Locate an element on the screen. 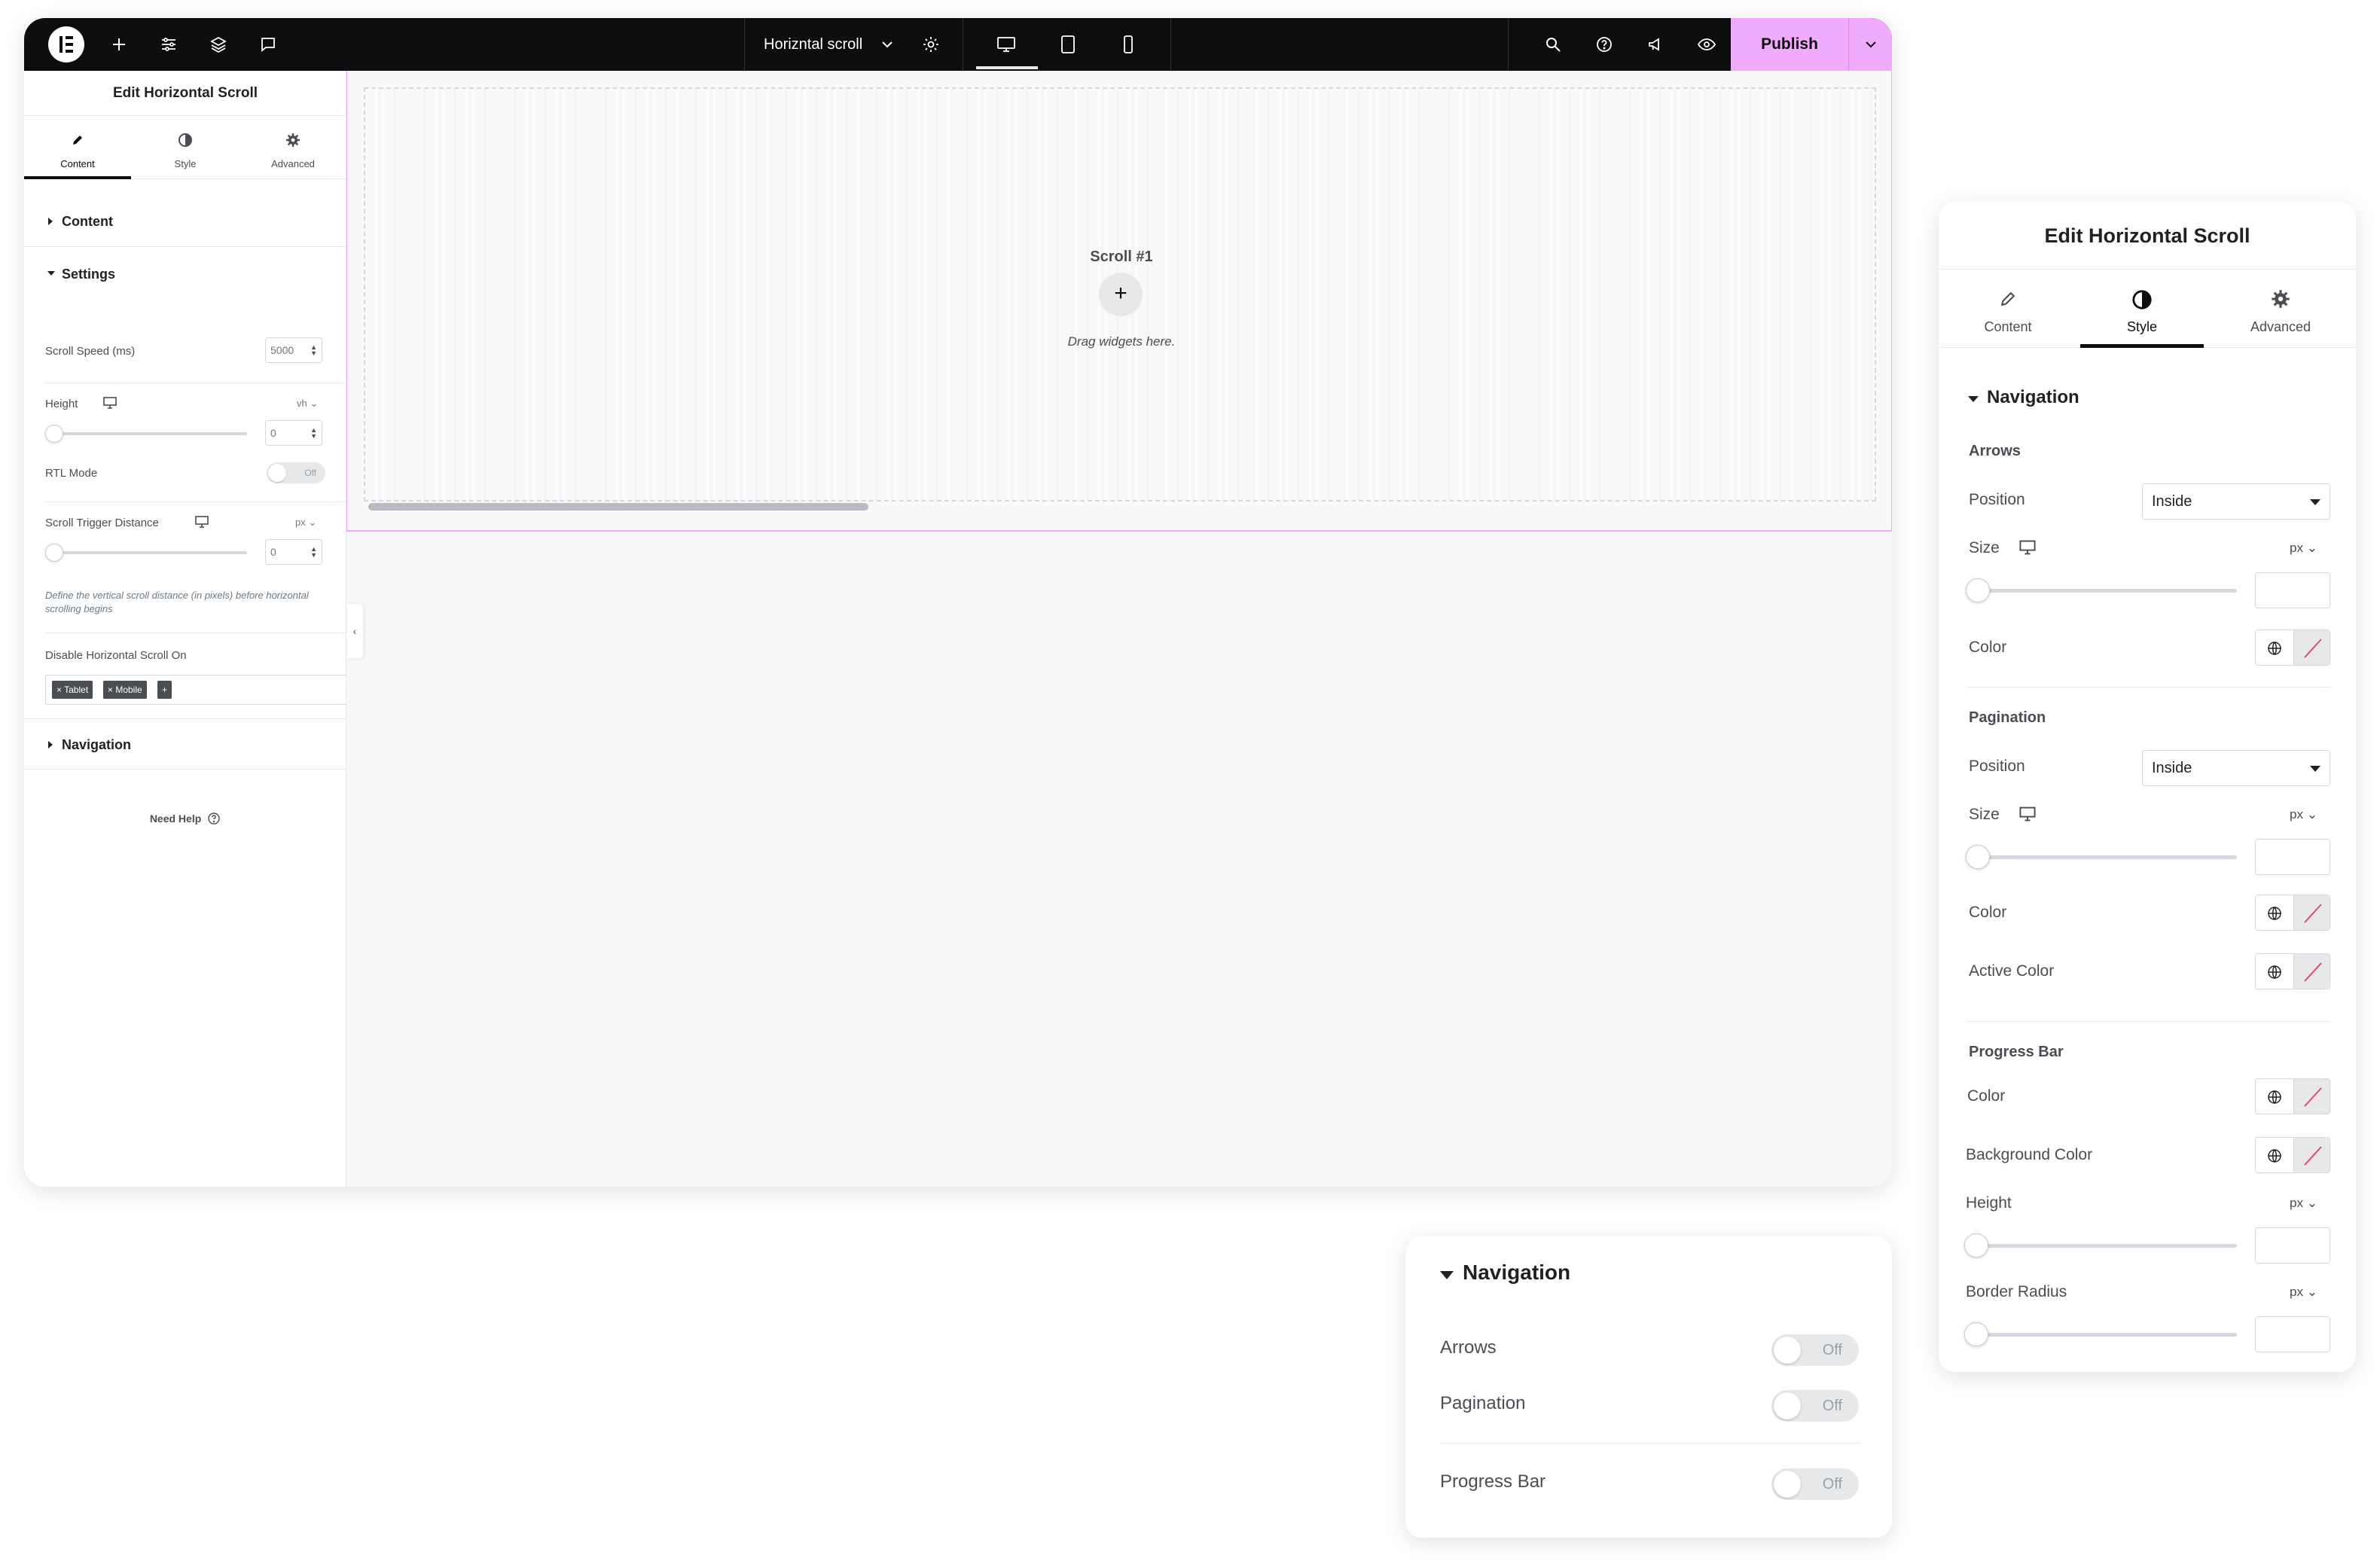 This screenshot has width=2380, height=1567. section-content-toggle: Content is located at coordinates (185, 221).